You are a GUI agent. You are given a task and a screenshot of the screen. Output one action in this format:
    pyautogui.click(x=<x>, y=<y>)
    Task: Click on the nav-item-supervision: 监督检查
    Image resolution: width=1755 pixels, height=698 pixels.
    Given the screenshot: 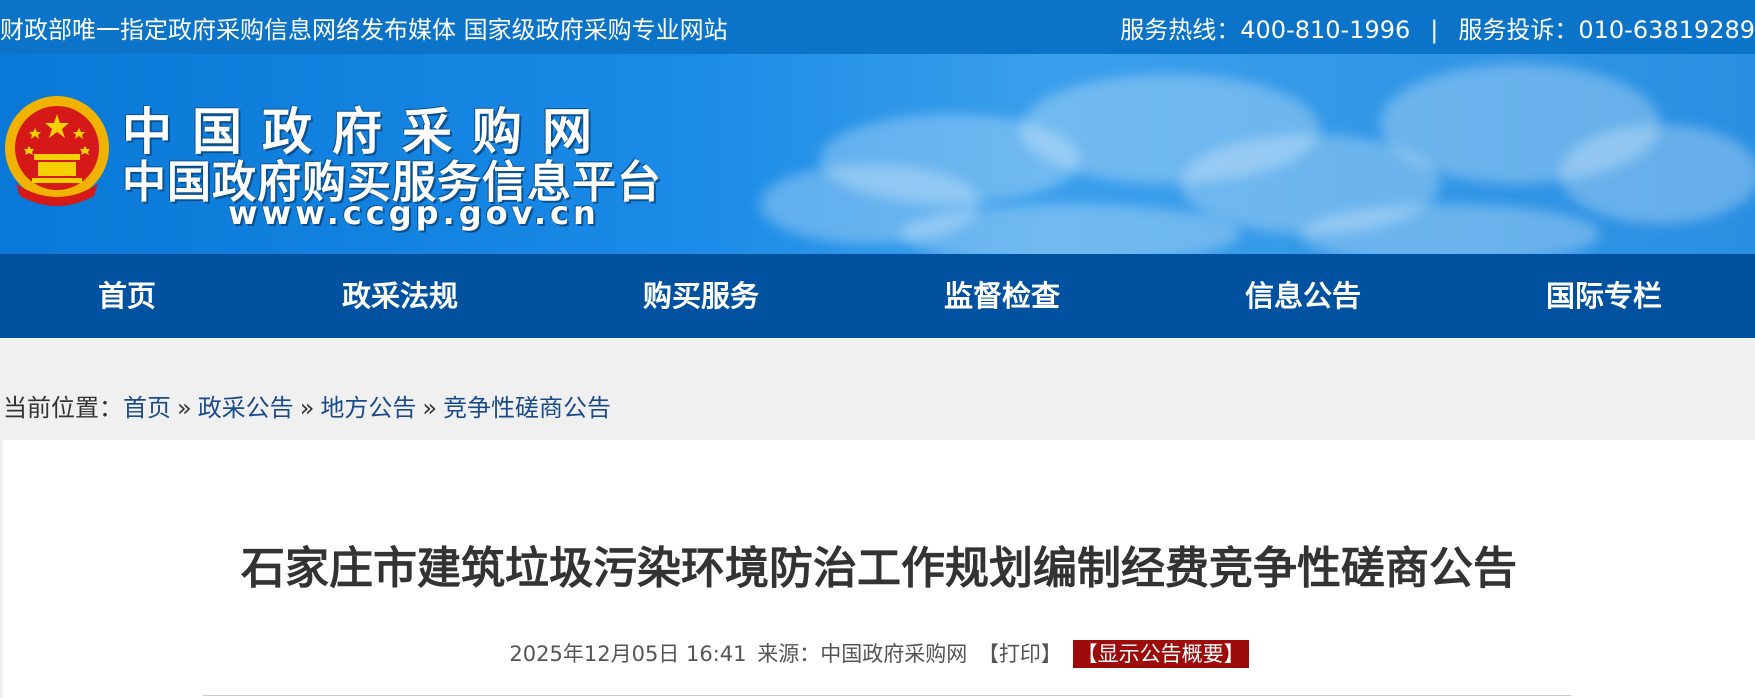 What is the action you would take?
    pyautogui.click(x=1002, y=296)
    